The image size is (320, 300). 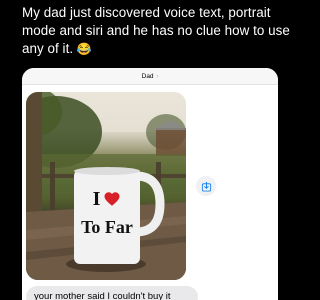 What do you see at coordinates (102, 295) in the screenshot?
I see `message-text: your mother said I couldn't buy it` at bounding box center [102, 295].